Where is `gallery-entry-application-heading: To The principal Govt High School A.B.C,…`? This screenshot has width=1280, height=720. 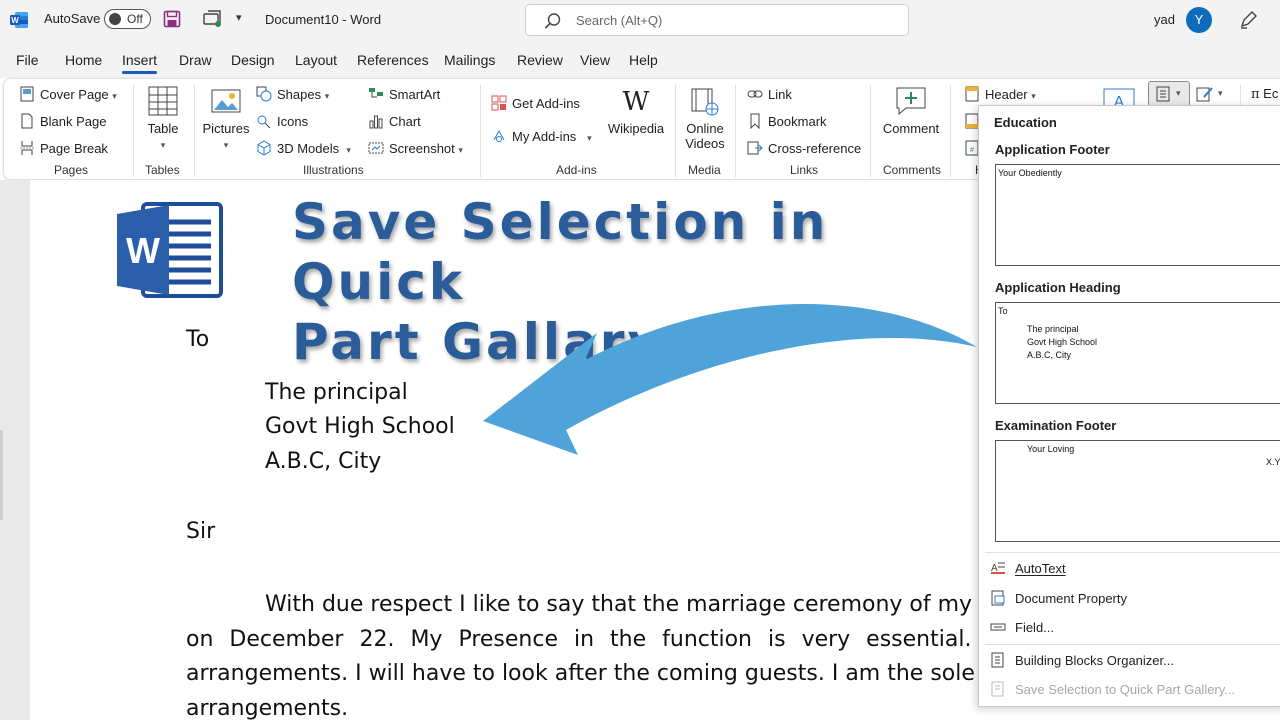 gallery-entry-application-heading: To The principal Govt High School A.B.C,… is located at coordinates (1137, 353).